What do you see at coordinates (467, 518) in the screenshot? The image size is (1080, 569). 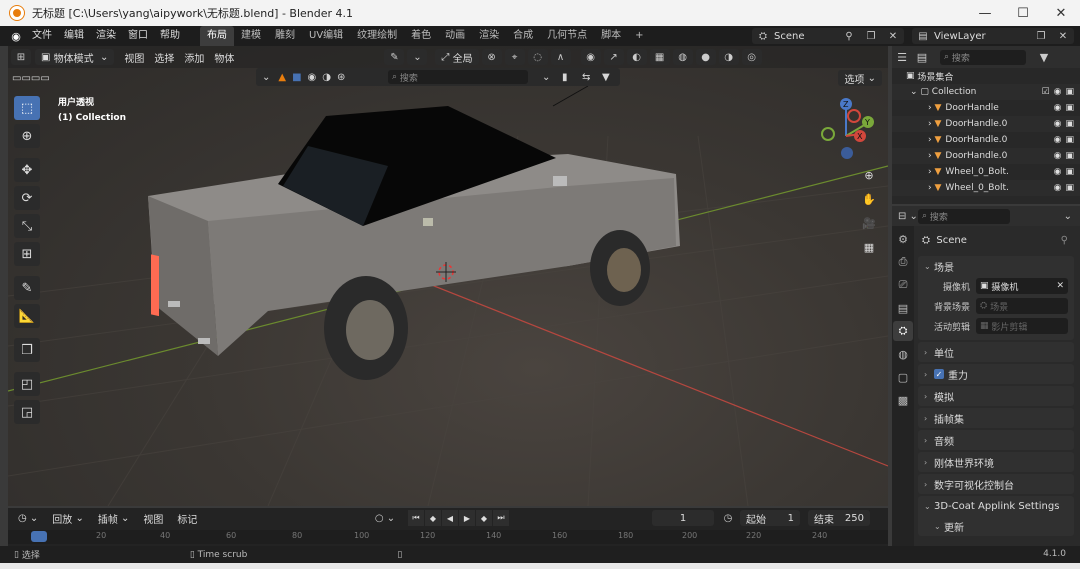 I see `play-icon: ▶` at bounding box center [467, 518].